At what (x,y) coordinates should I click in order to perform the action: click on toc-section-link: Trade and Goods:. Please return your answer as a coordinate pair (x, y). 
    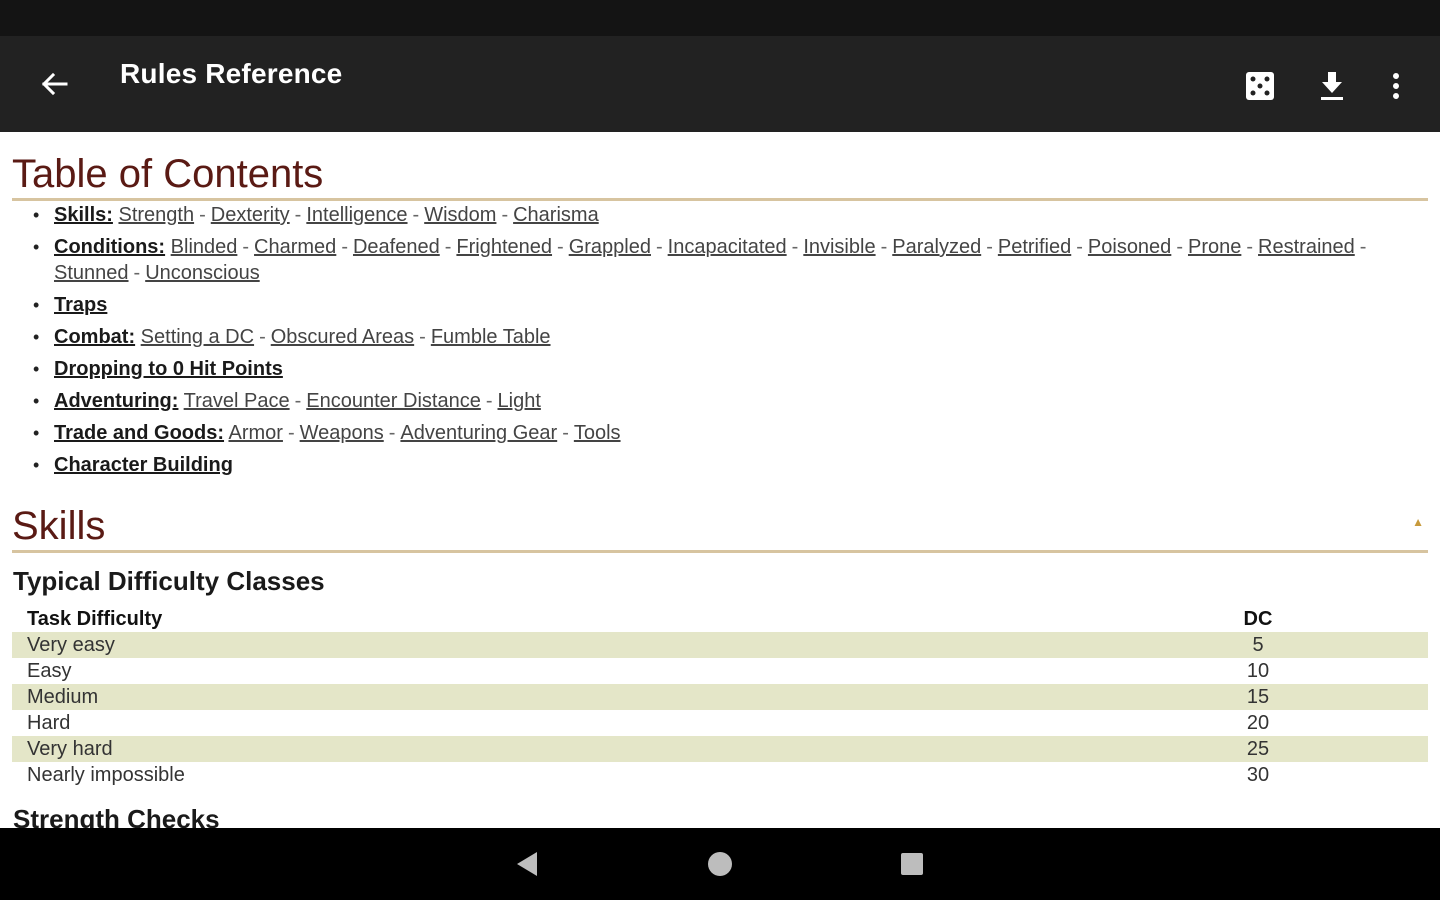
    Looking at the image, I should click on (139, 433).